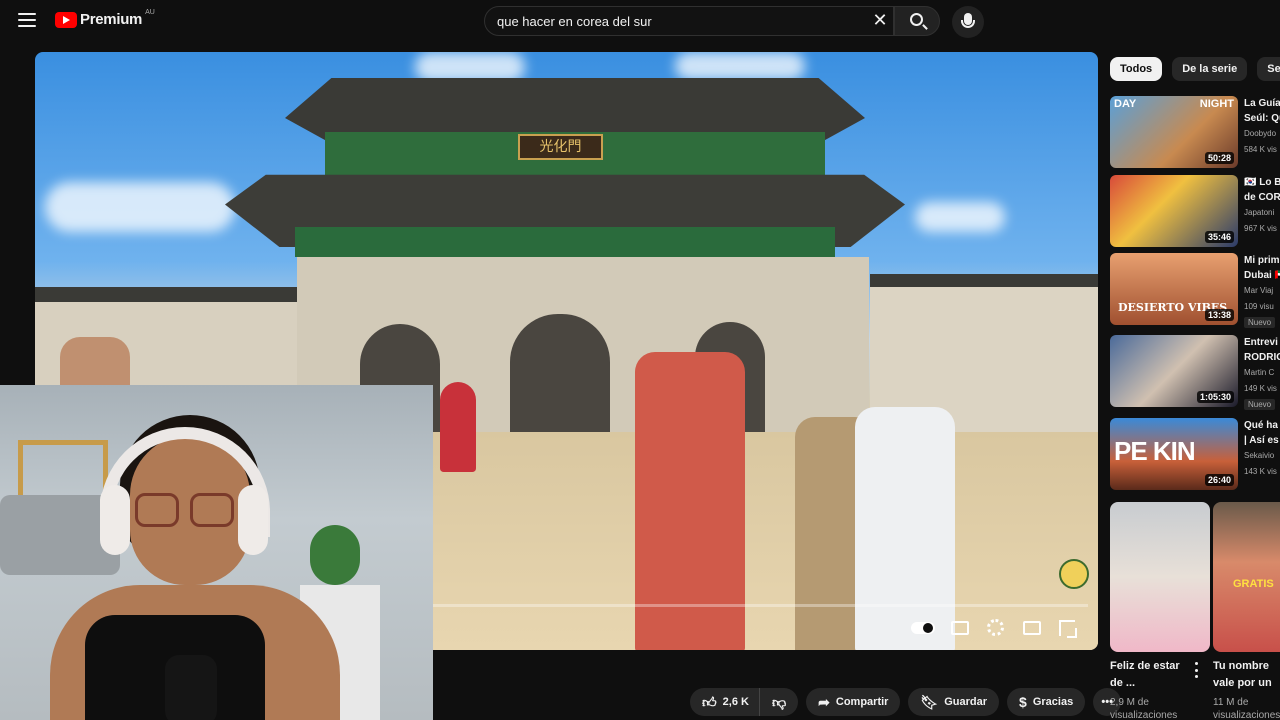 The image size is (1280, 720). Describe the element at coordinates (1260, 228) in the screenshot. I see `view-count: 967 K vis` at that location.